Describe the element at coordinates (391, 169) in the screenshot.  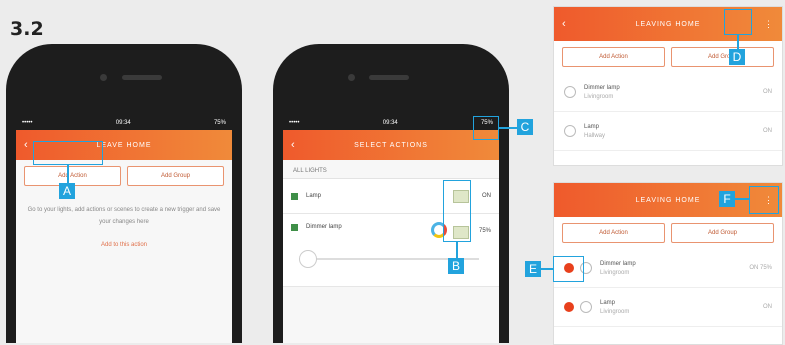
I see `section-header: ALL LIGHTS` at that location.